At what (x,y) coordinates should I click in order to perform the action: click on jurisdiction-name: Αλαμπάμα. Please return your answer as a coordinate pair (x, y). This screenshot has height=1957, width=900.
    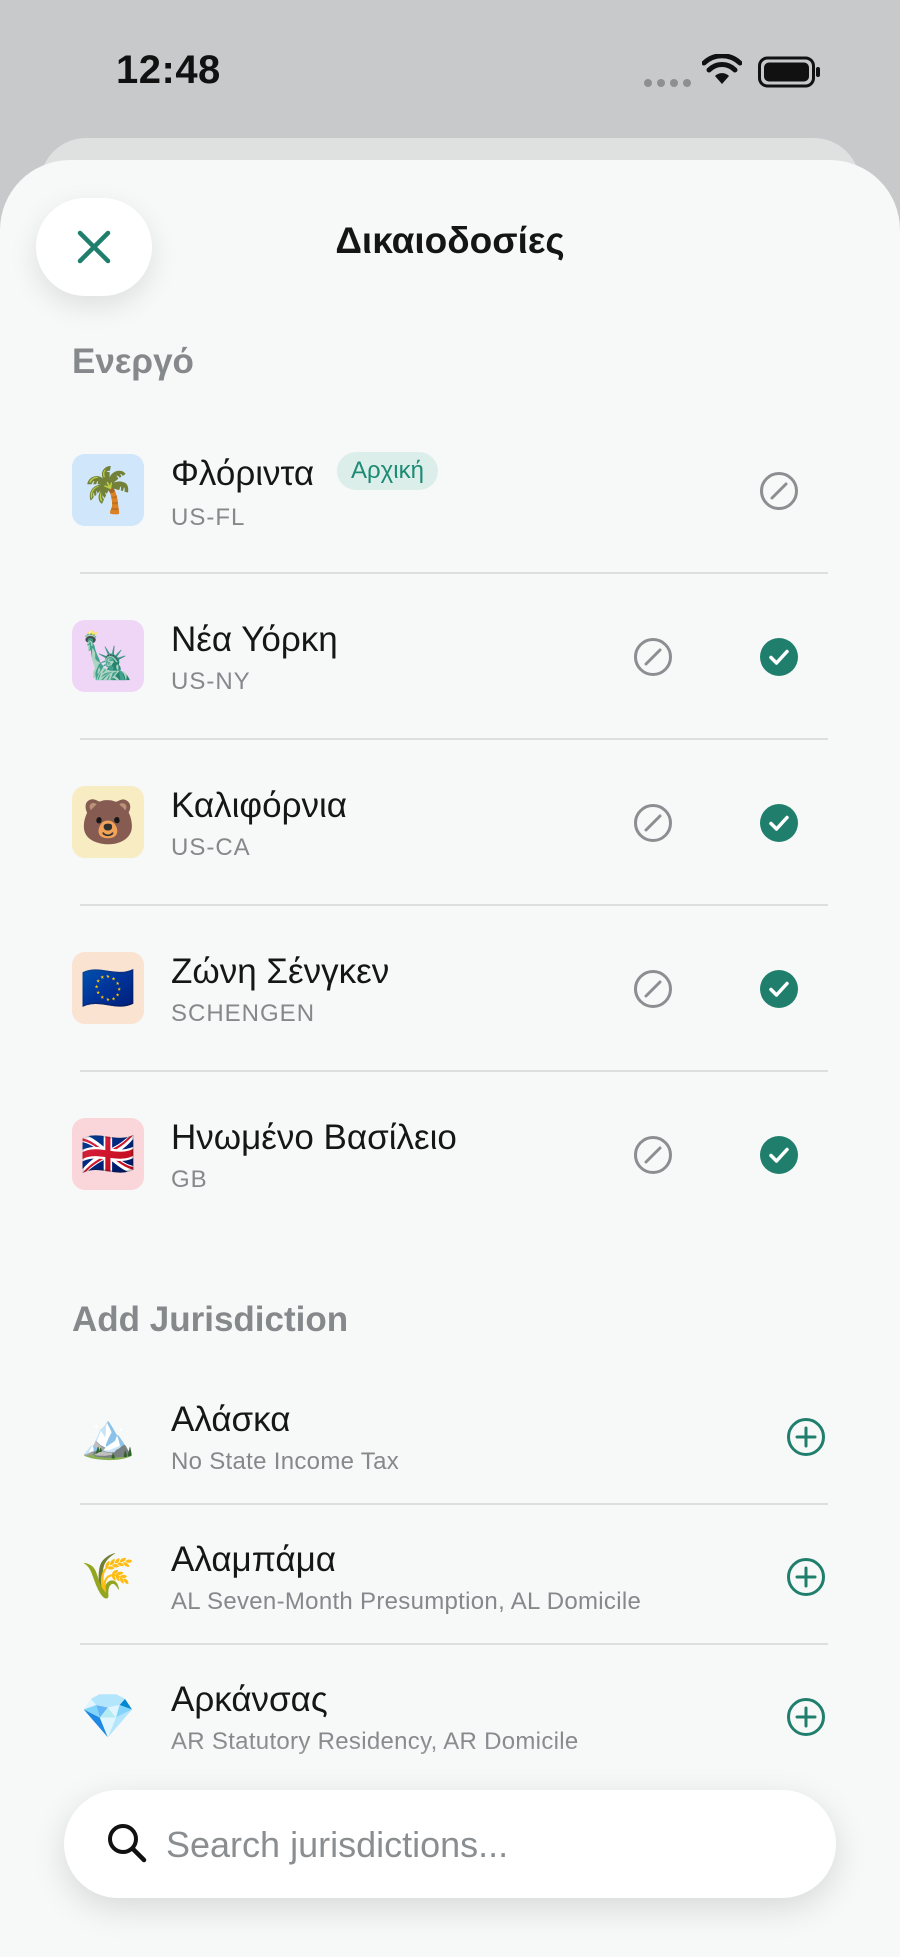
    Looking at the image, I should click on (254, 1559).